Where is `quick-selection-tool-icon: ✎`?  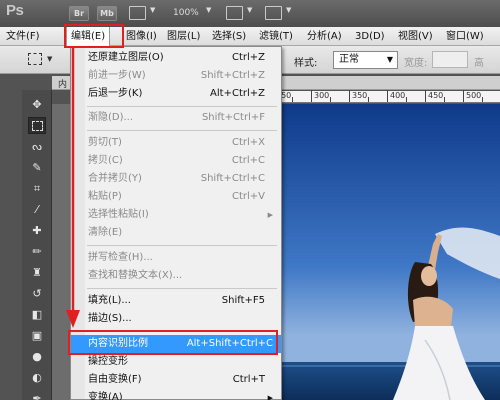 quick-selection-tool-icon: ✎ is located at coordinates (37, 167).